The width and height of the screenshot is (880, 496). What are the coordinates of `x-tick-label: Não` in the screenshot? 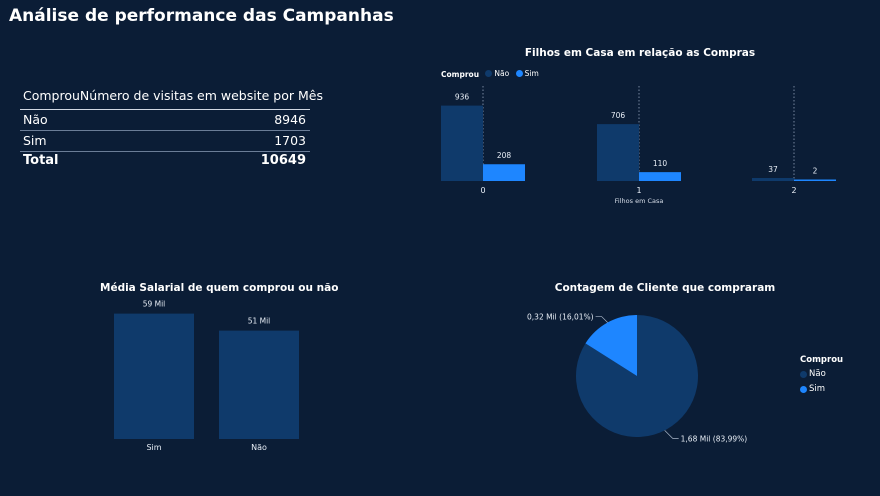 It's located at (259, 447).